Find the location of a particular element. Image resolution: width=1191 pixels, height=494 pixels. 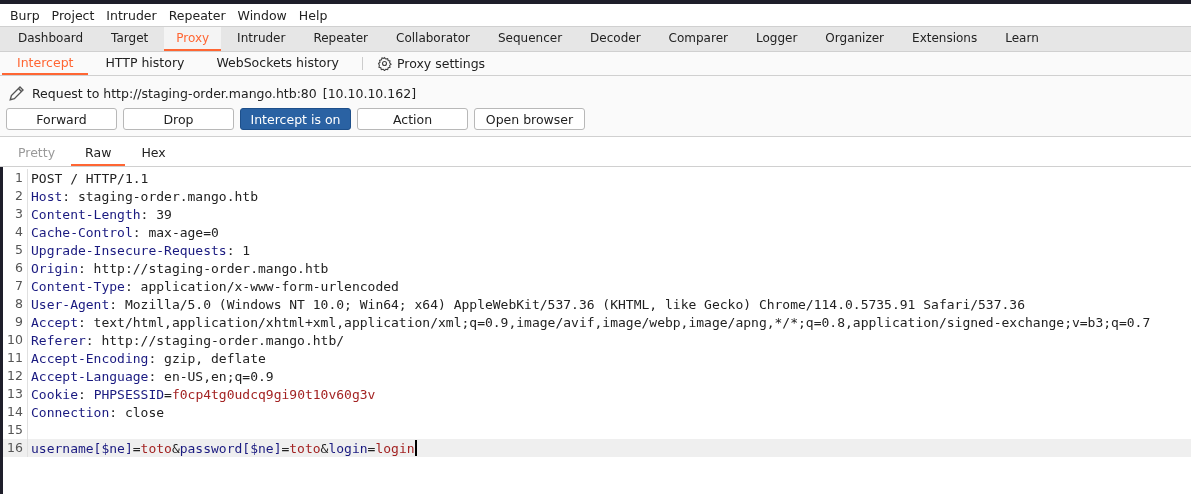

line-number: 7 is located at coordinates (15, 286).